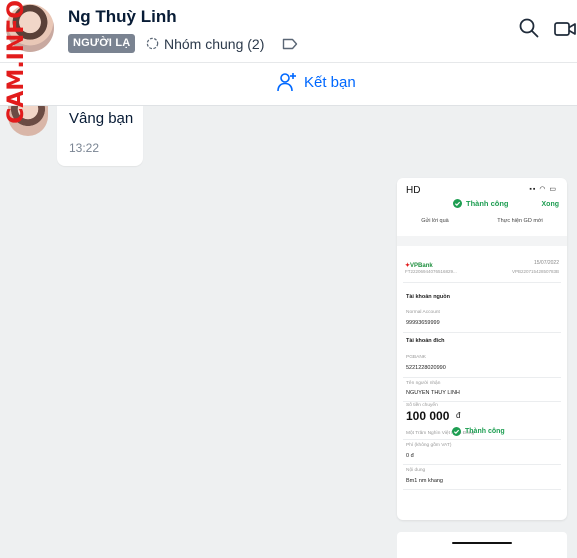 The height and width of the screenshot is (558, 577). Describe the element at coordinates (428, 297) in the screenshot. I see `source-account-heading: Tài khoản nguồn` at that location.